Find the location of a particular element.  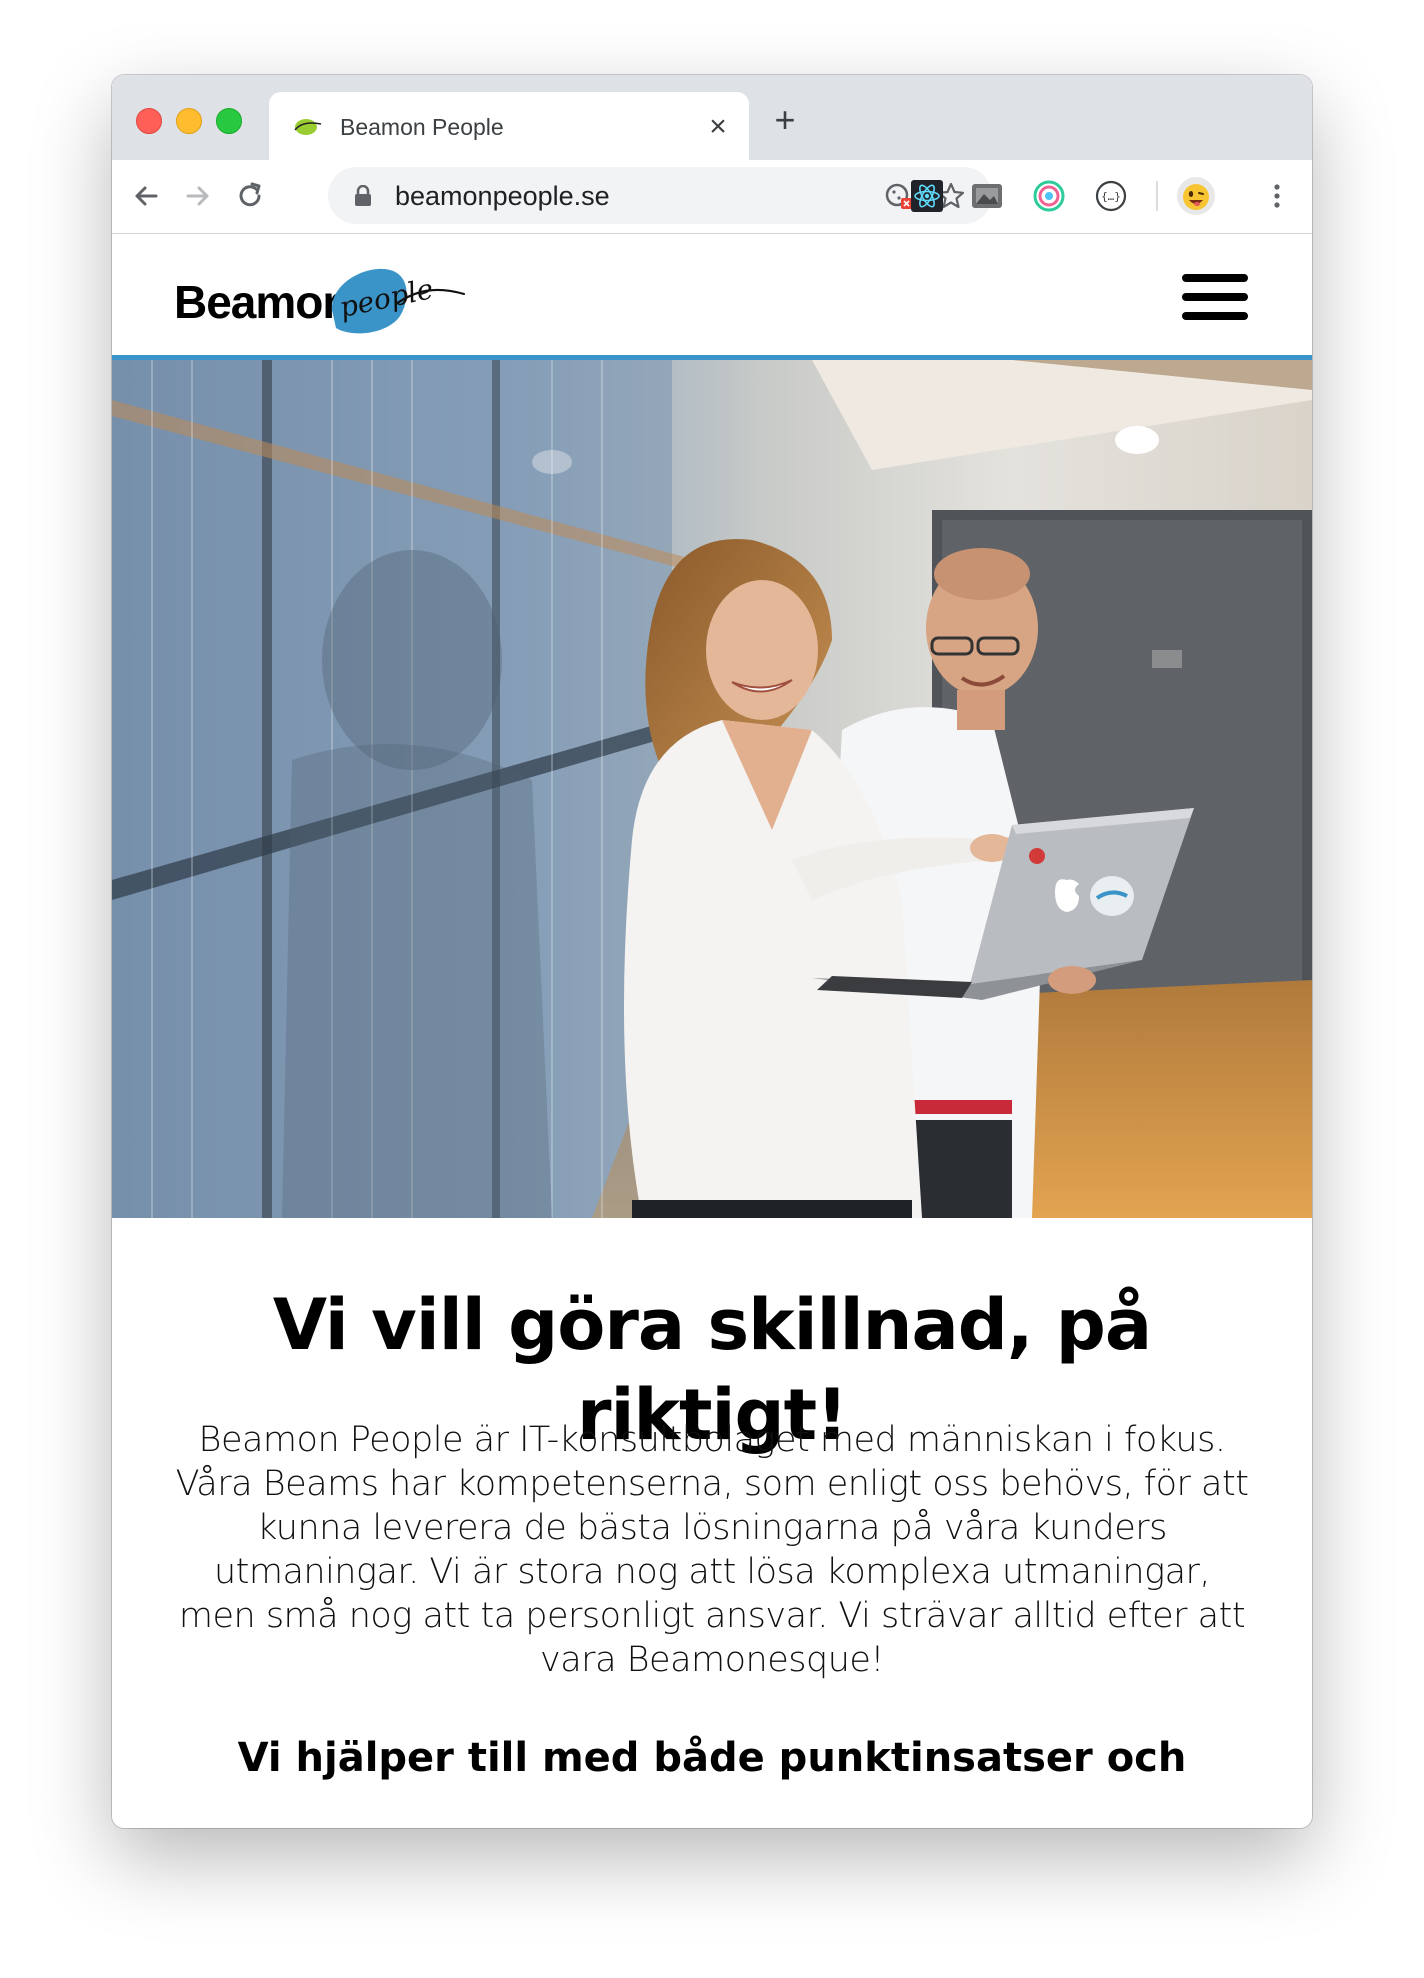

toolbar-separator is located at coordinates (1157, 196).